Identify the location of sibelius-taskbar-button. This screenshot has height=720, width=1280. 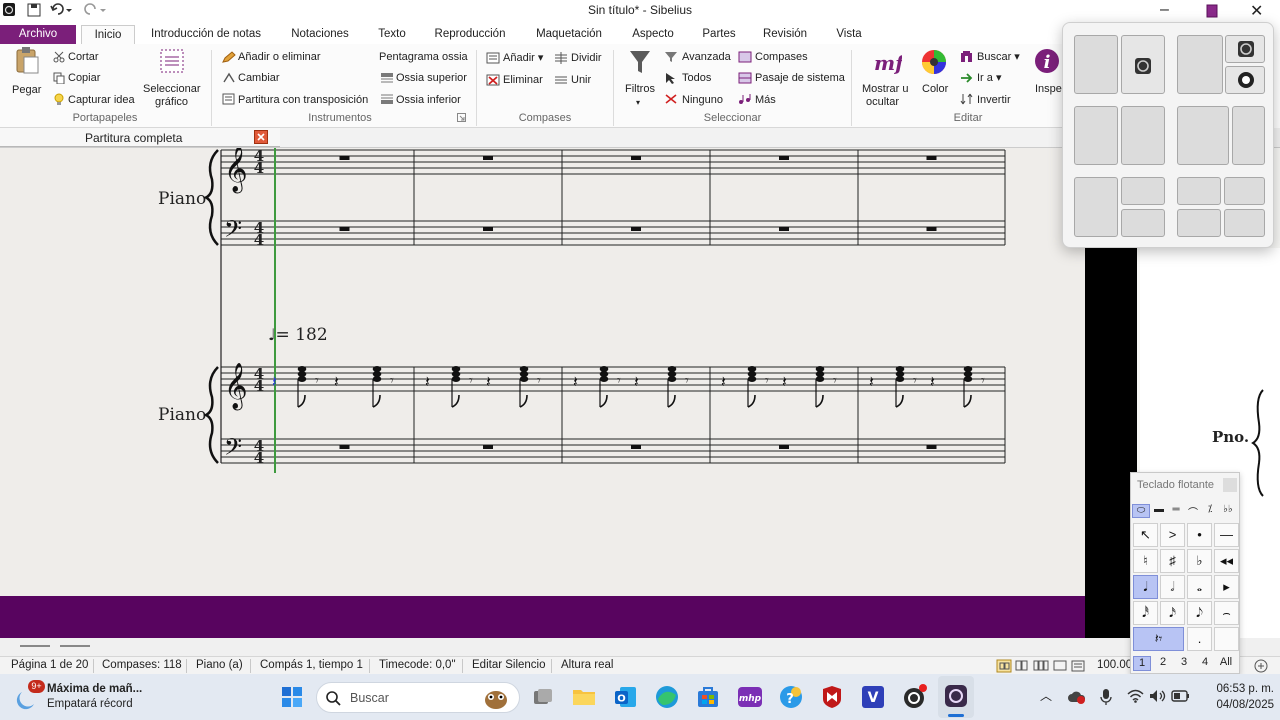
(956, 697).